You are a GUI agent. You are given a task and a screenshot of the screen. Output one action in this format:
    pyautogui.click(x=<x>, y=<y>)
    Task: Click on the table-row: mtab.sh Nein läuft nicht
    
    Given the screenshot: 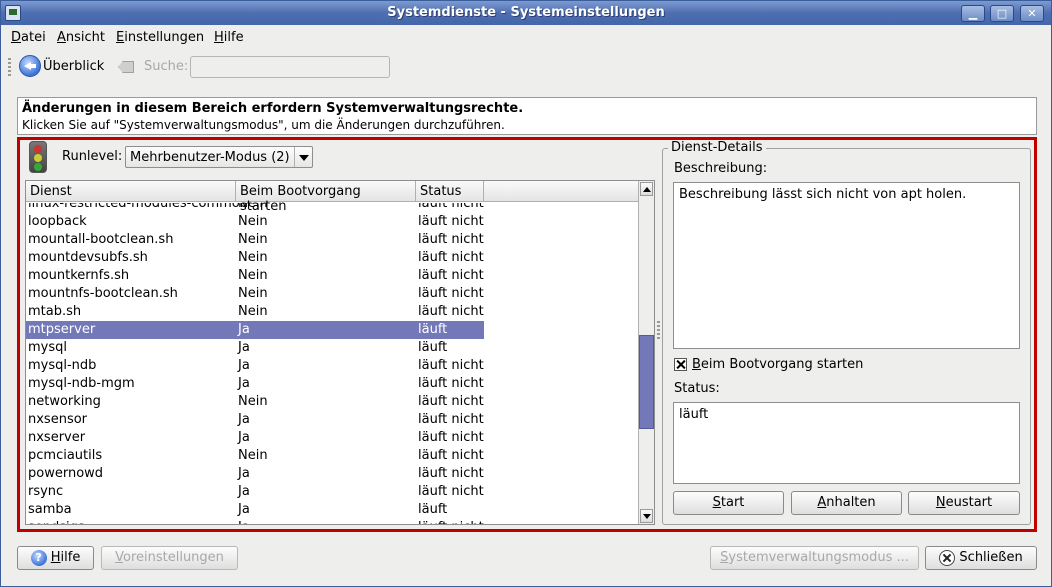 What is the action you would take?
    pyautogui.click(x=332, y=312)
    